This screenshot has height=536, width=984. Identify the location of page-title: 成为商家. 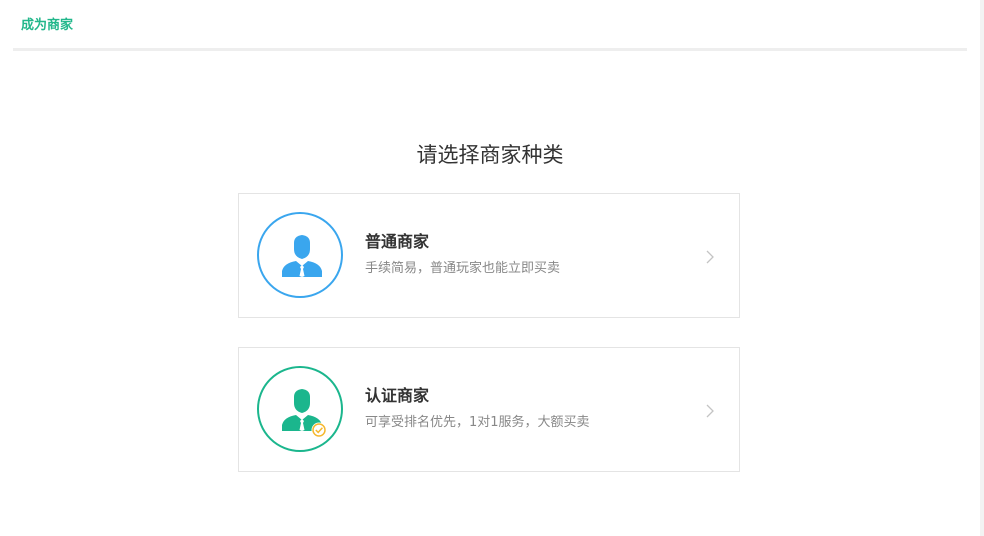
(47, 25).